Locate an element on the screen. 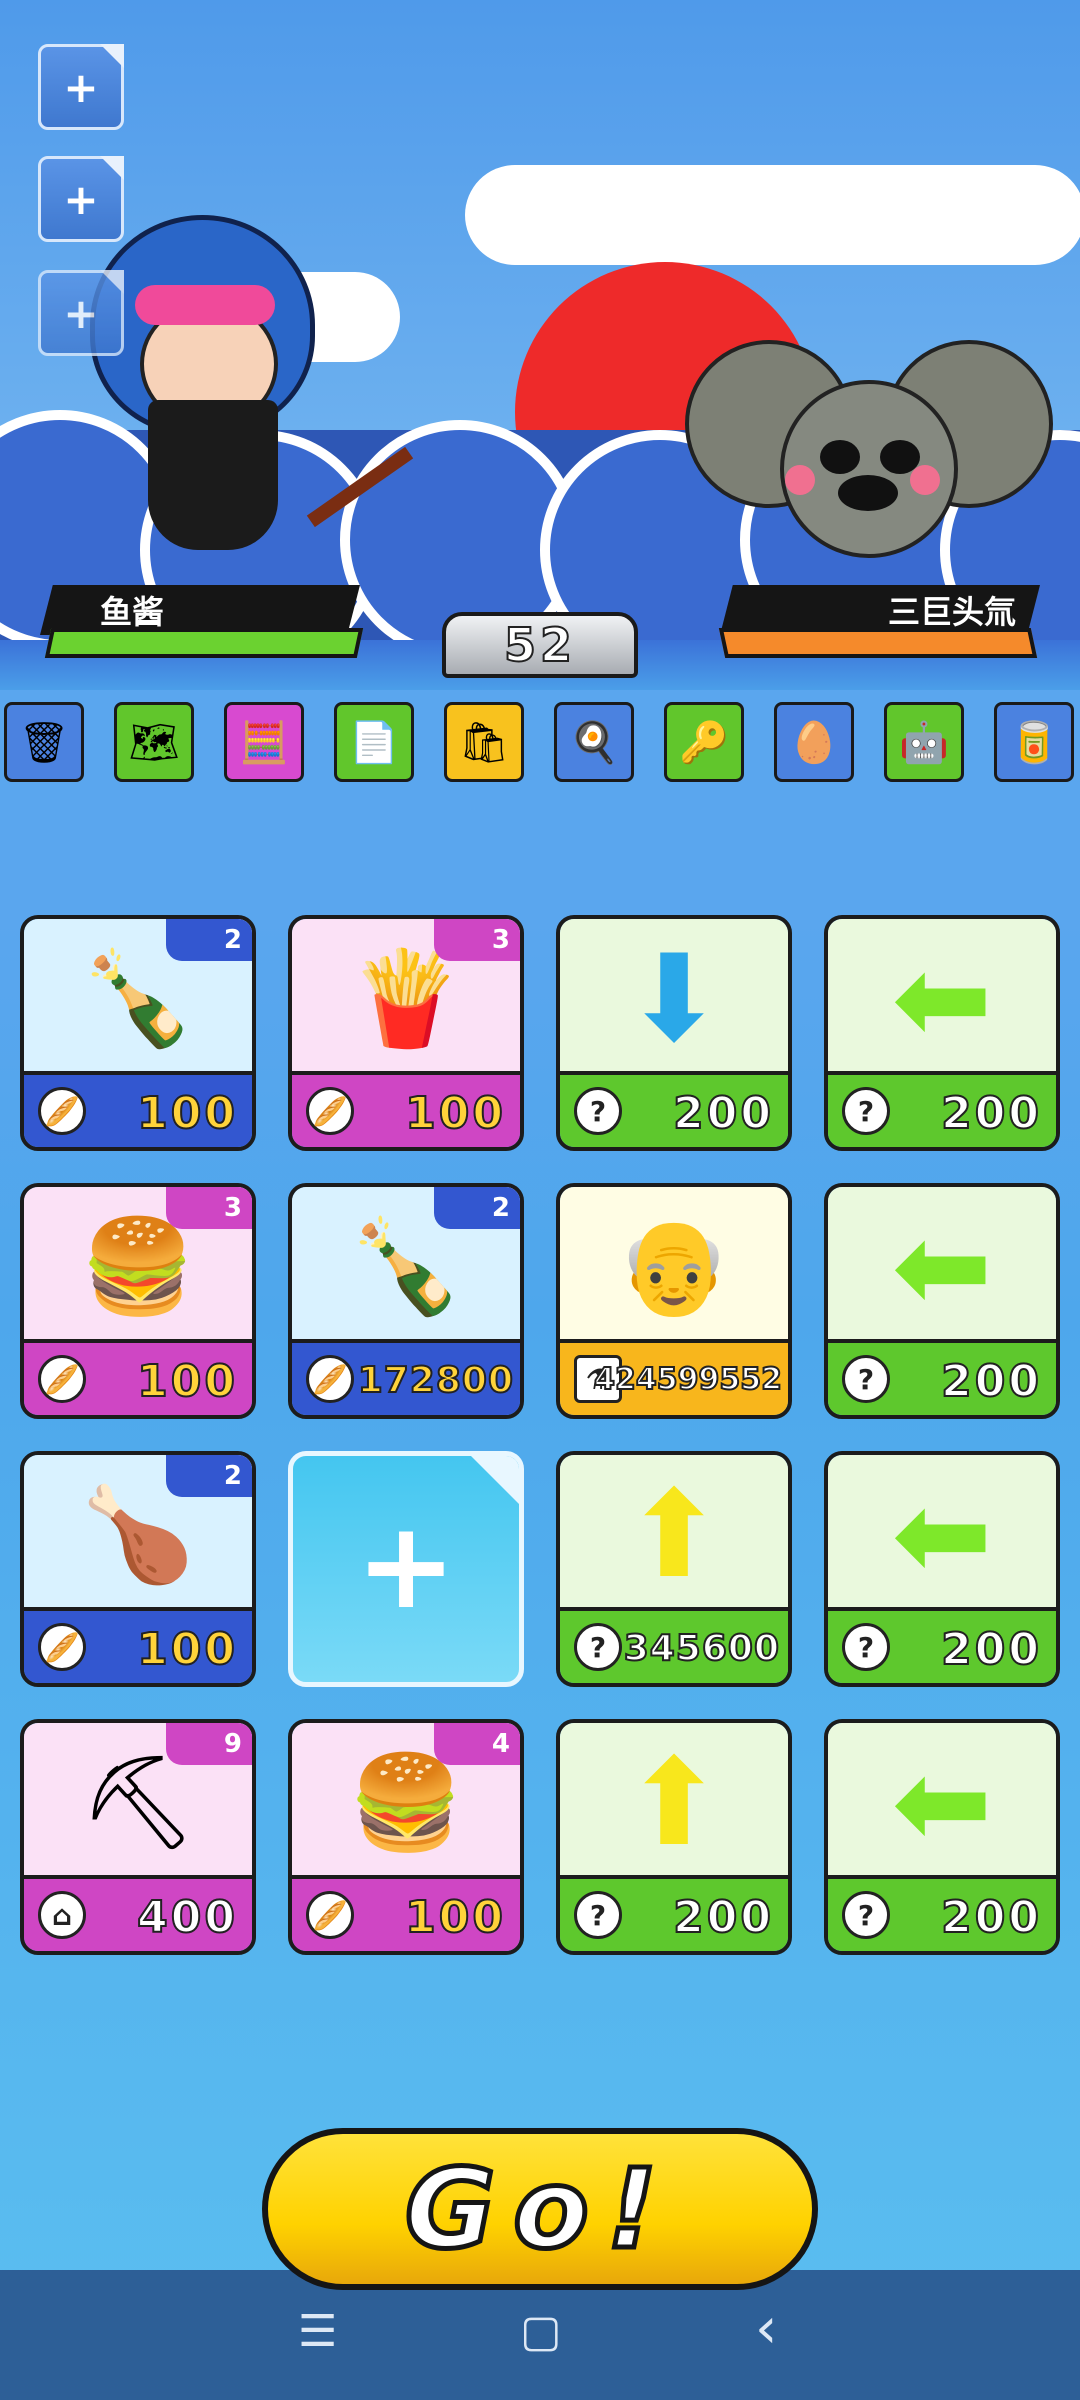 The width and height of the screenshot is (1080, 2400). go-label: Go! is located at coordinates (539, 2209).